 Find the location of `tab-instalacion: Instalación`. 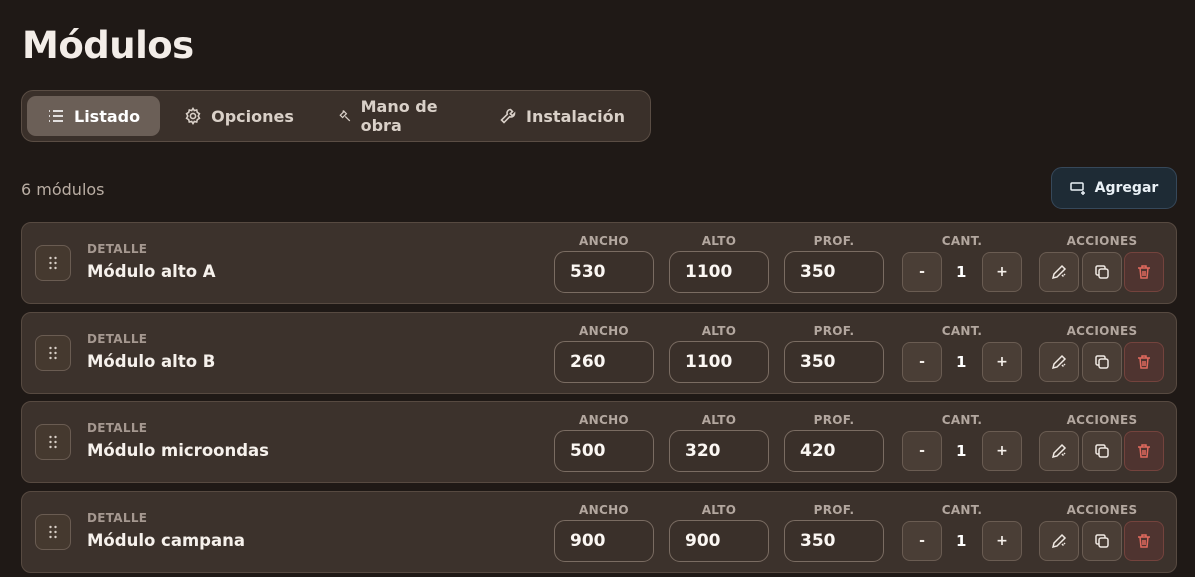

tab-instalacion: Instalación is located at coordinates (562, 116).